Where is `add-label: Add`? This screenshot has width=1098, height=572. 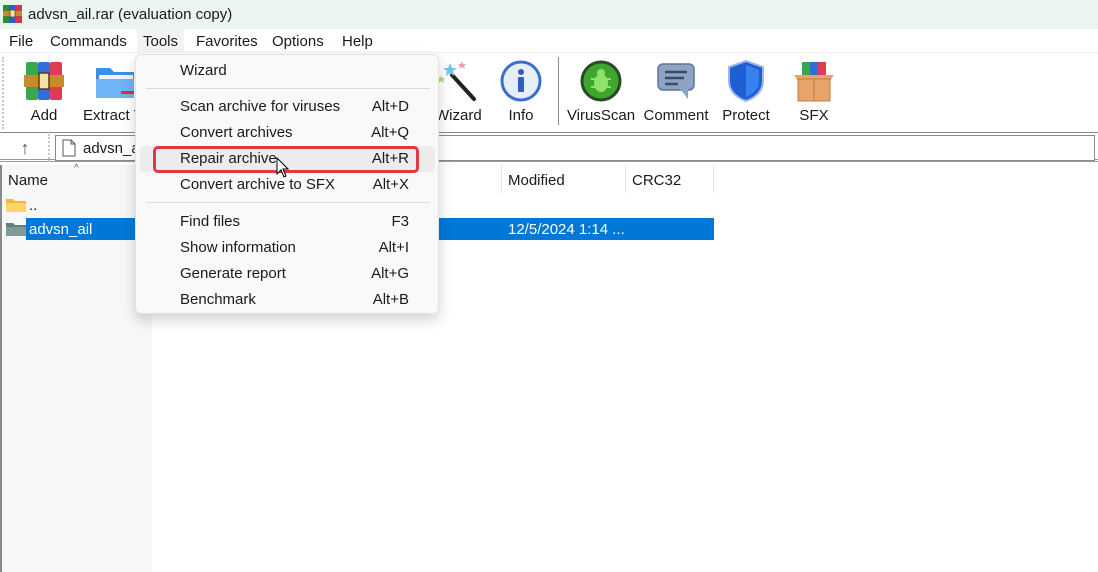 add-label: Add is located at coordinates (44, 115).